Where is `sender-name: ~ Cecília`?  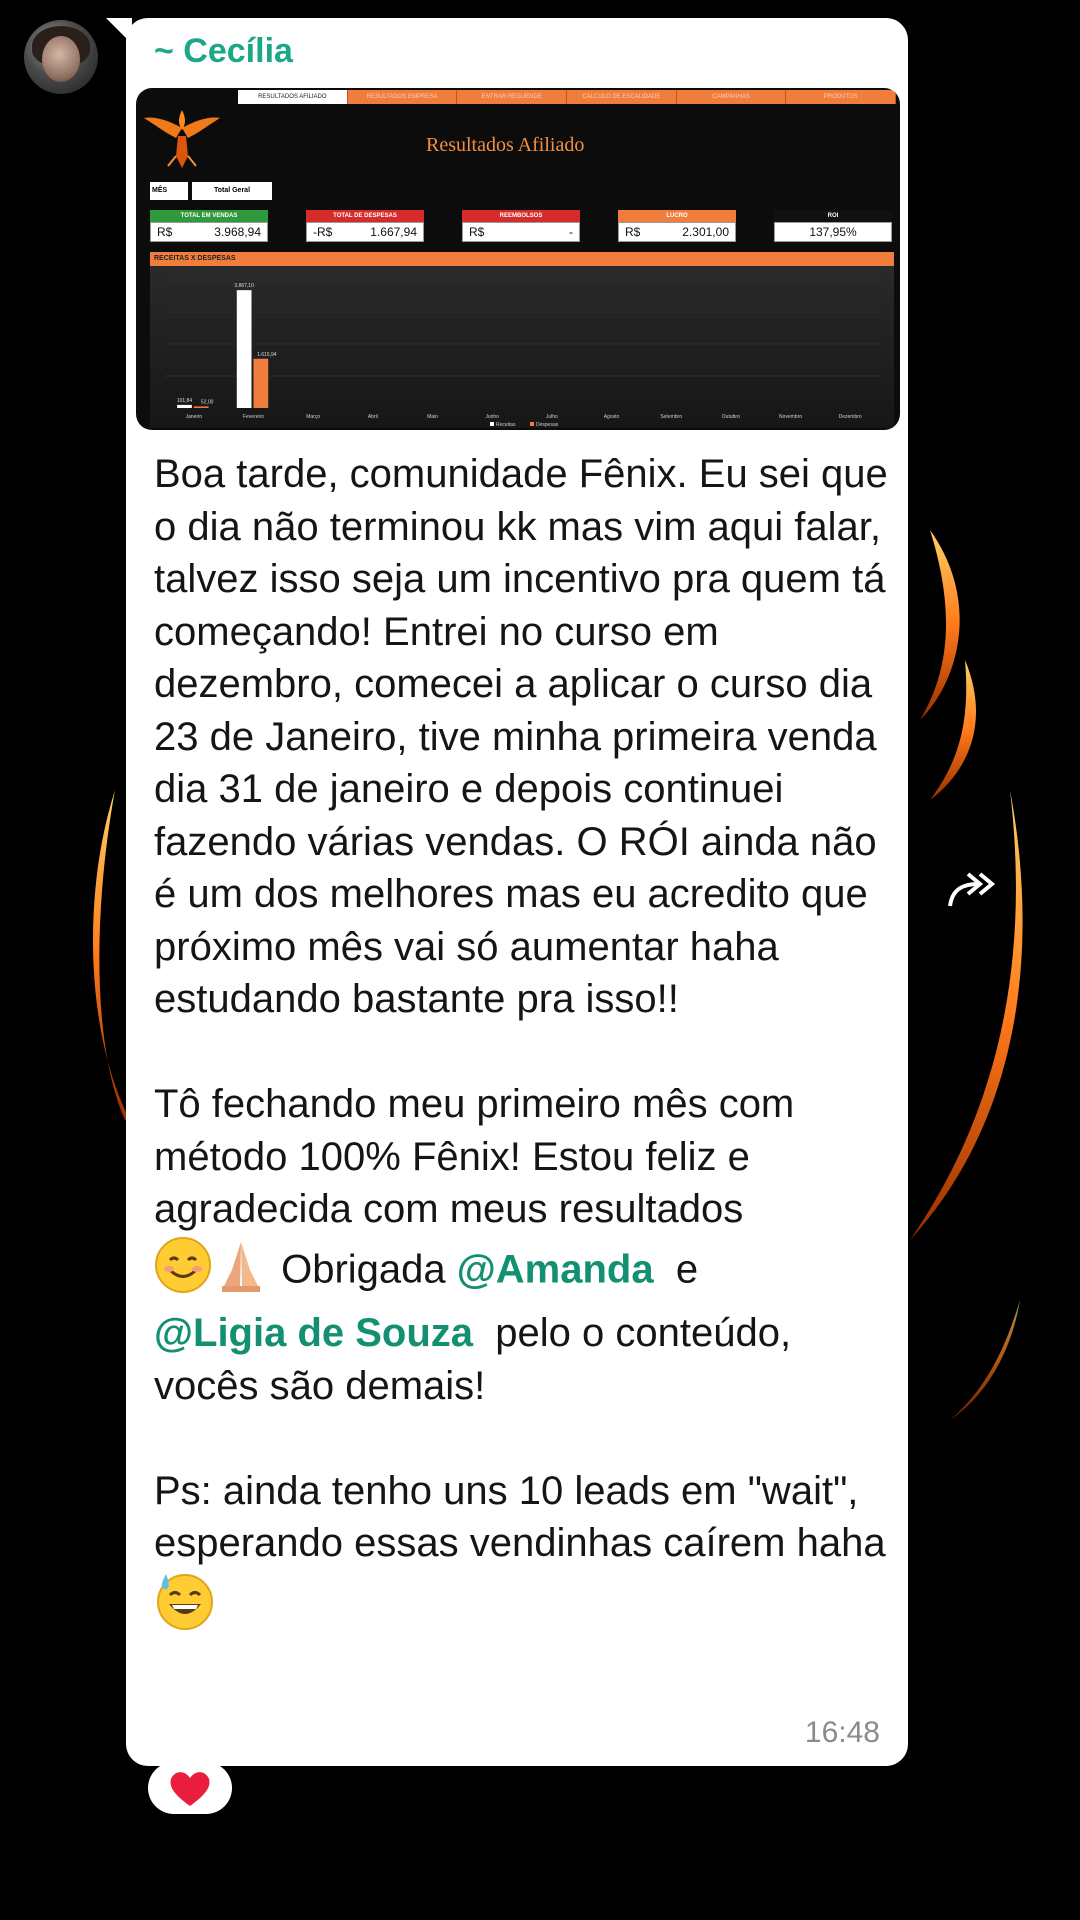 sender-name: ~ Cecília is located at coordinates (223, 51).